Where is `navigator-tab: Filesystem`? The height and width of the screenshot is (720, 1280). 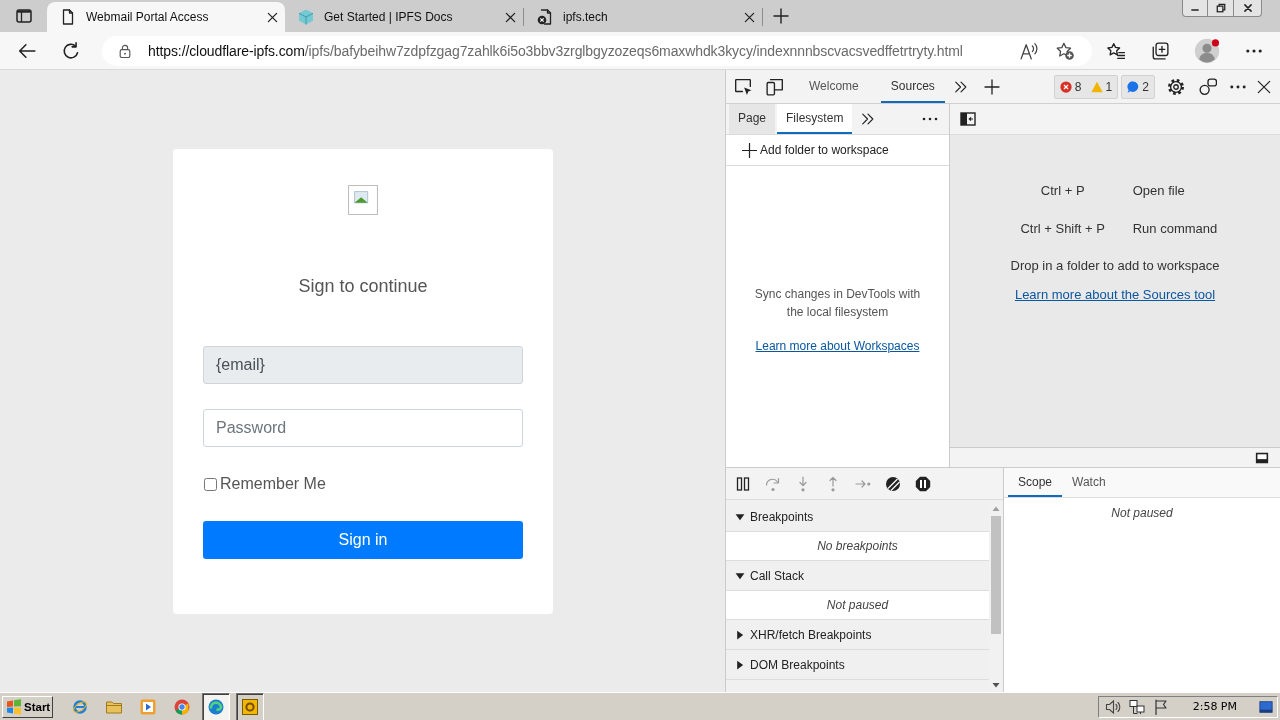 navigator-tab: Filesystem is located at coordinates (815, 119).